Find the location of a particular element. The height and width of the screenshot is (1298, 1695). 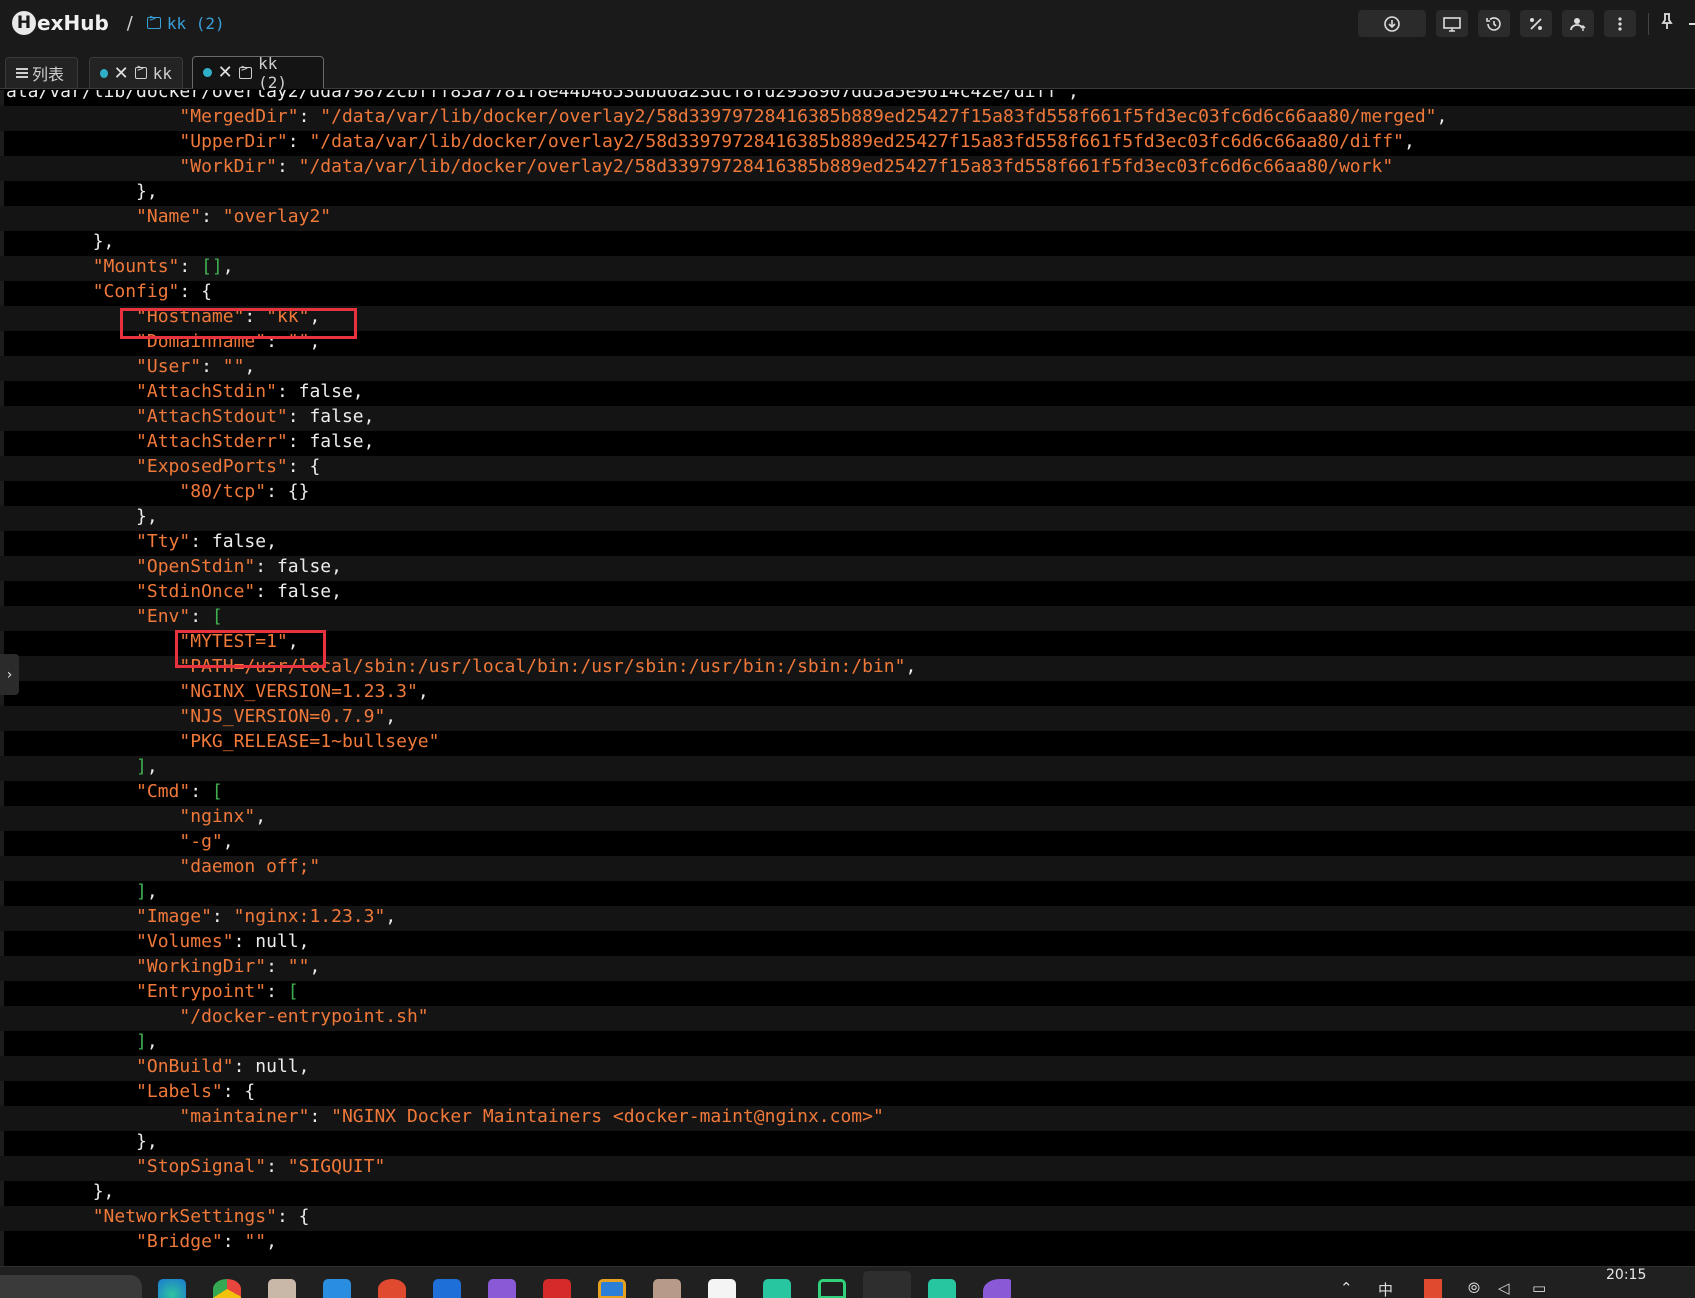

sidebar-expand-button: › is located at coordinates (9, 674).